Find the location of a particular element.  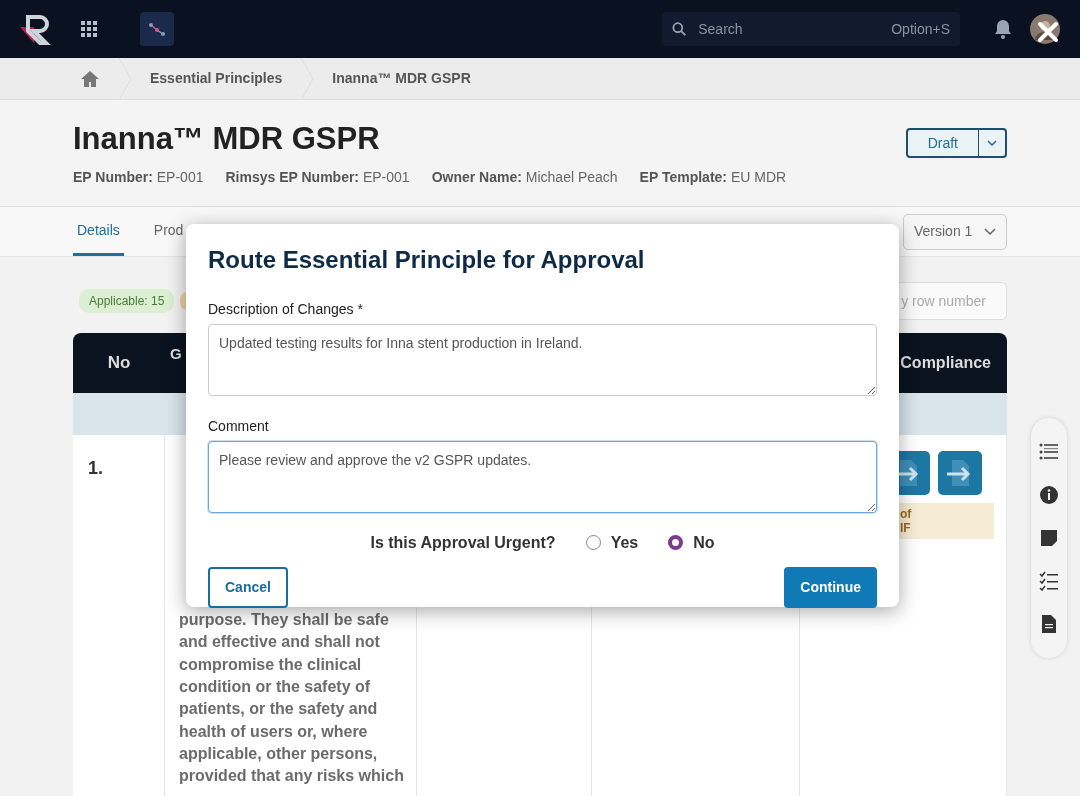

meta-field: EP Template: EU MDR is located at coordinates (713, 178).